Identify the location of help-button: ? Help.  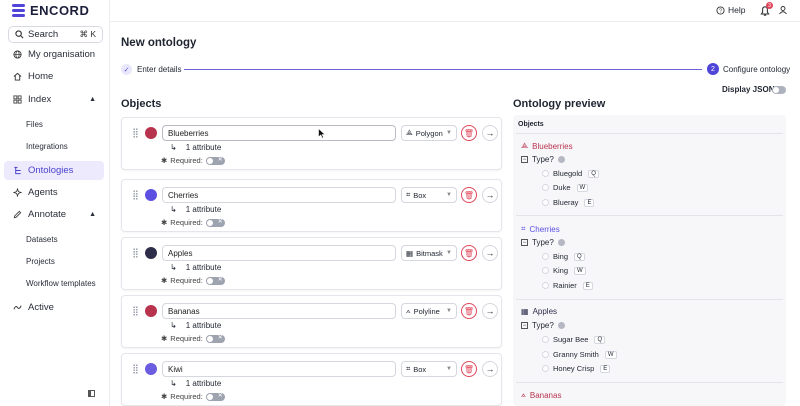
(730, 10).